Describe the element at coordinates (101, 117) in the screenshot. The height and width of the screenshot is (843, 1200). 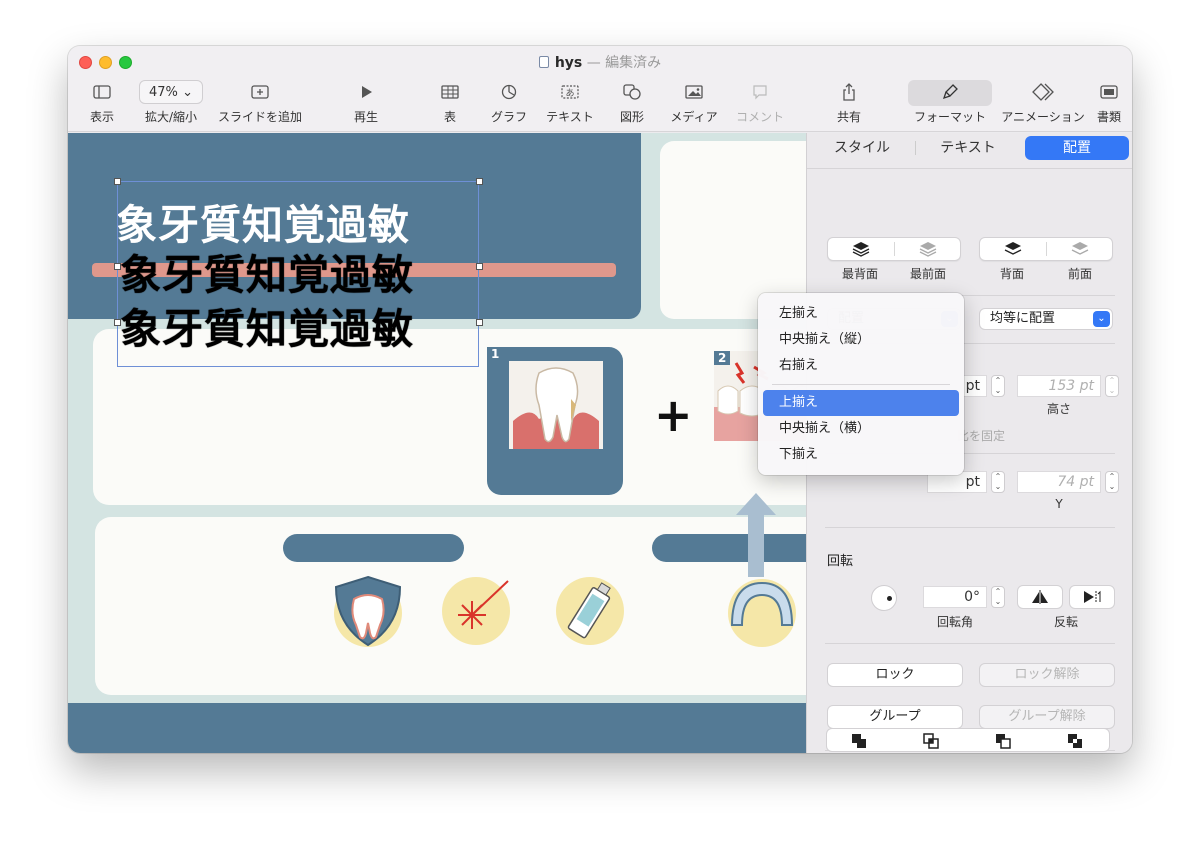
I see `toolbar-view-label: 表示` at that location.